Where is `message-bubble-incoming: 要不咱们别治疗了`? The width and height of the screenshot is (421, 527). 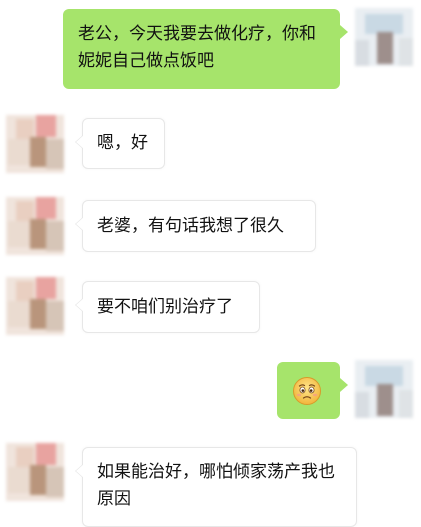
message-bubble-incoming: 要不咱们别治疗了 is located at coordinates (167, 307).